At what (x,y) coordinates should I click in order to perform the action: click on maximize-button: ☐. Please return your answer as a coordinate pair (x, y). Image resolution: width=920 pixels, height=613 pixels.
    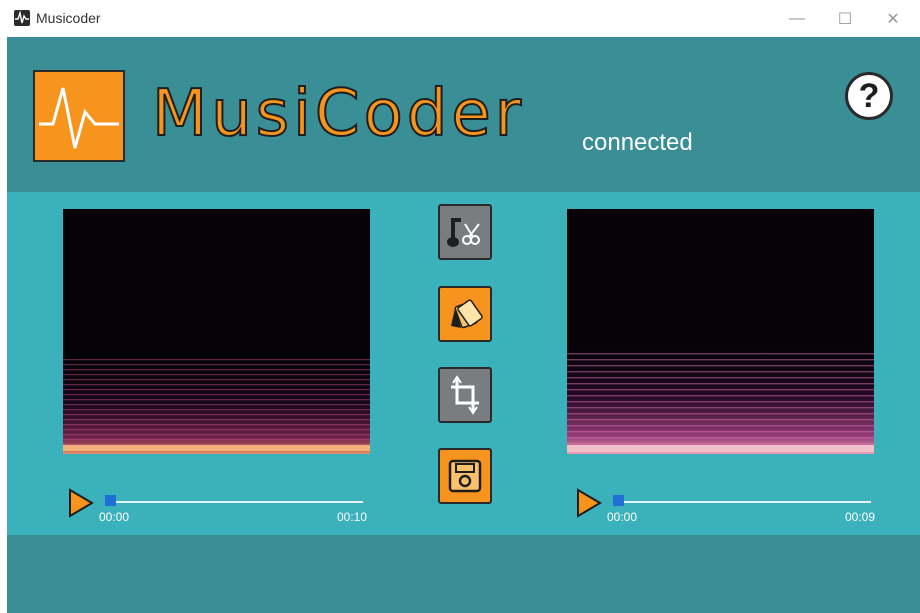
    Looking at the image, I should click on (845, 18).